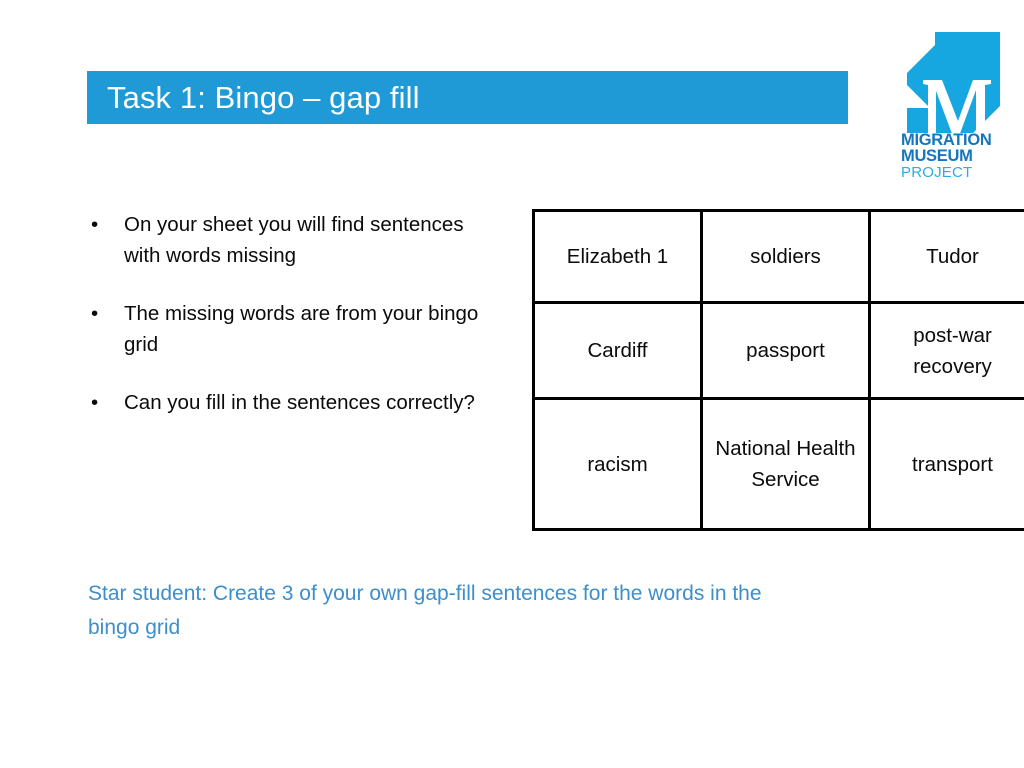 The image size is (1024, 768). What do you see at coordinates (937, 172) in the screenshot?
I see `logo-line-project: PROJECT` at bounding box center [937, 172].